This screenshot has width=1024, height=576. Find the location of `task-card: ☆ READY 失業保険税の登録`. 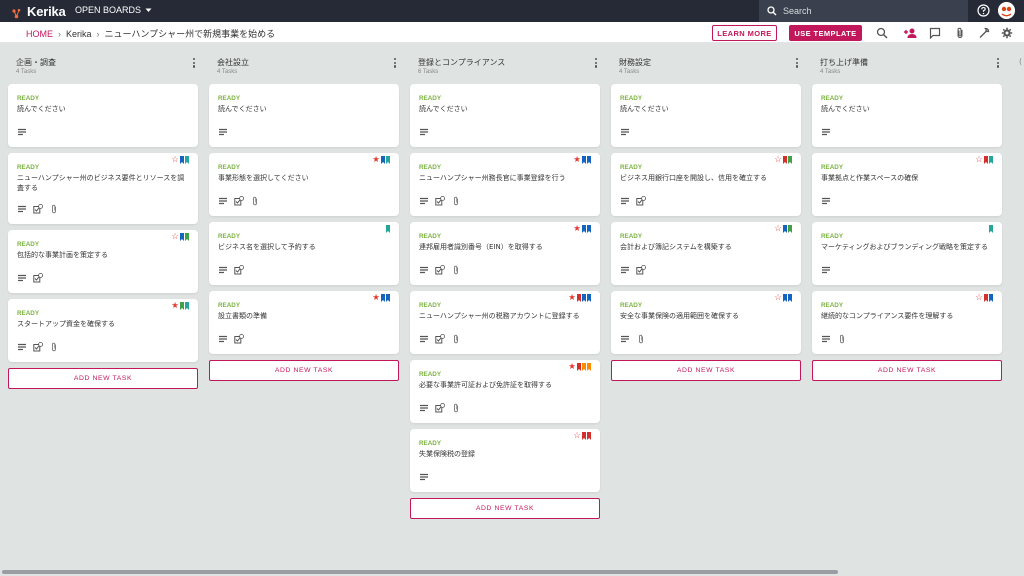

task-card: ☆ READY 失業保険税の登録 is located at coordinates (505, 460).